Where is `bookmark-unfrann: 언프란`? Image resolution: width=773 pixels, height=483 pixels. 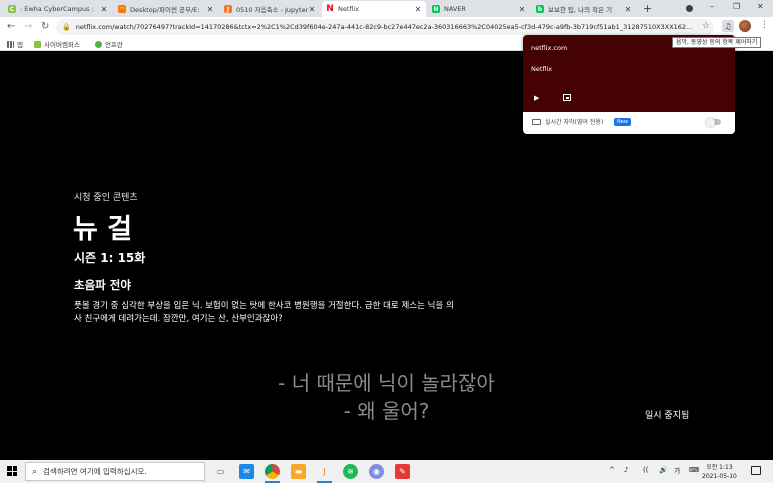 bookmark-unfrann: 언프란 is located at coordinates (109, 44).